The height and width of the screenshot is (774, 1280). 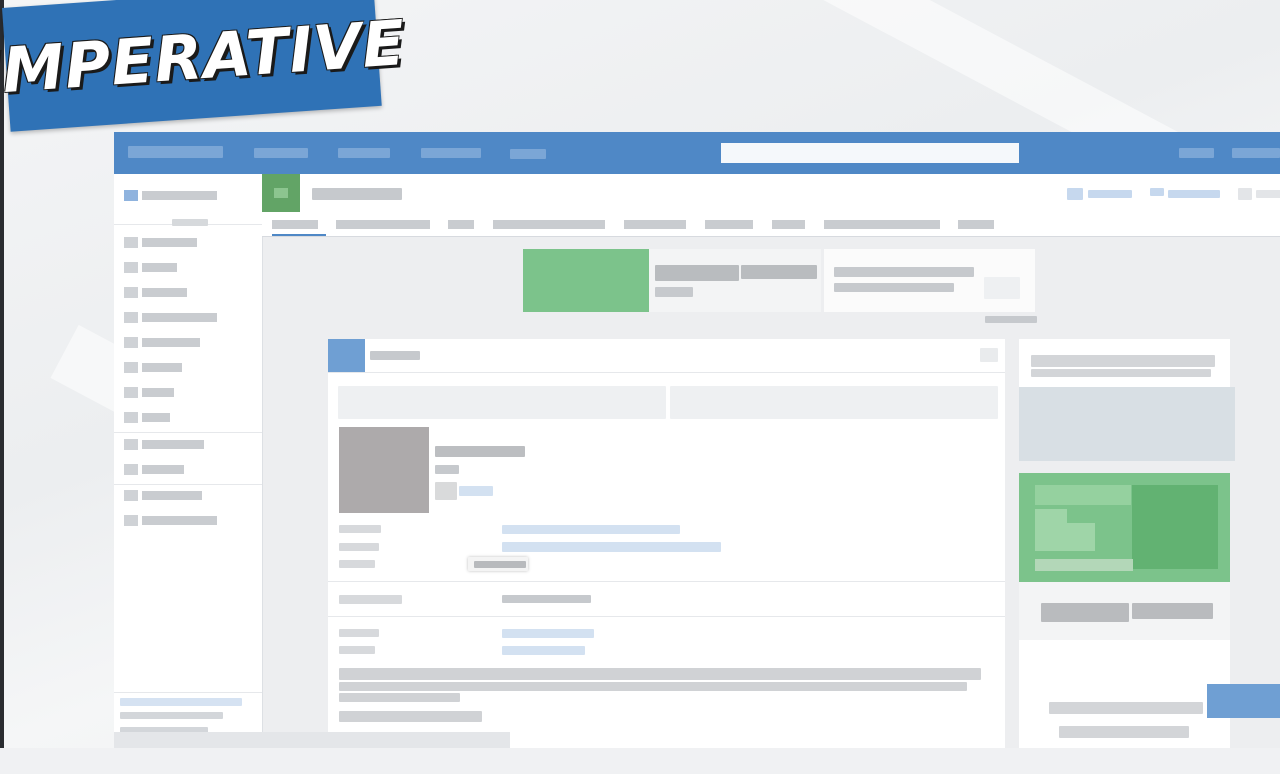 What do you see at coordinates (175, 152) in the screenshot?
I see `logo-placeholder` at bounding box center [175, 152].